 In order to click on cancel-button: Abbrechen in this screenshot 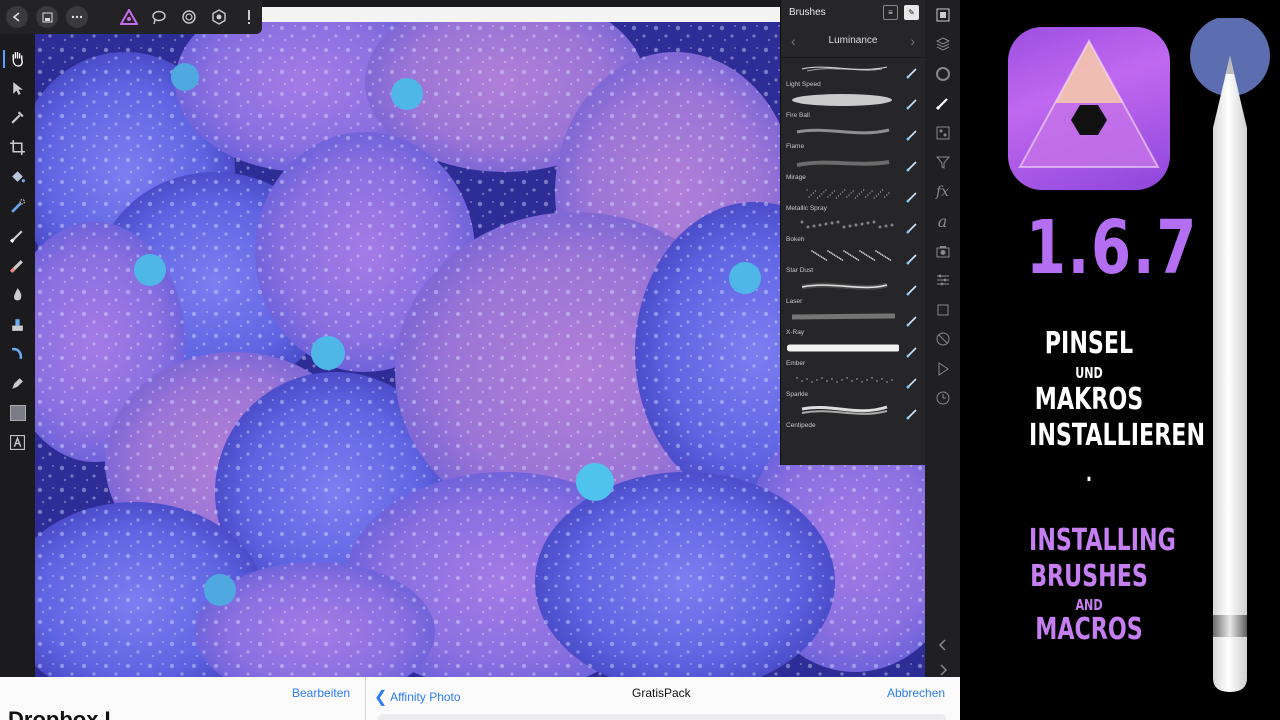, I will do `click(916, 693)`.